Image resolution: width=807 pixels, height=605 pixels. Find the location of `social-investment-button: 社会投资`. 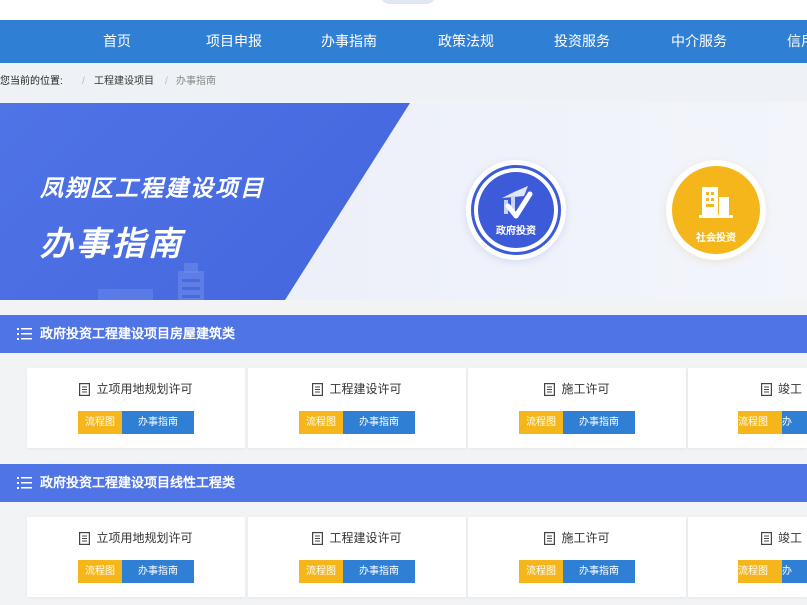

social-investment-button: 社会投资 is located at coordinates (716, 210).